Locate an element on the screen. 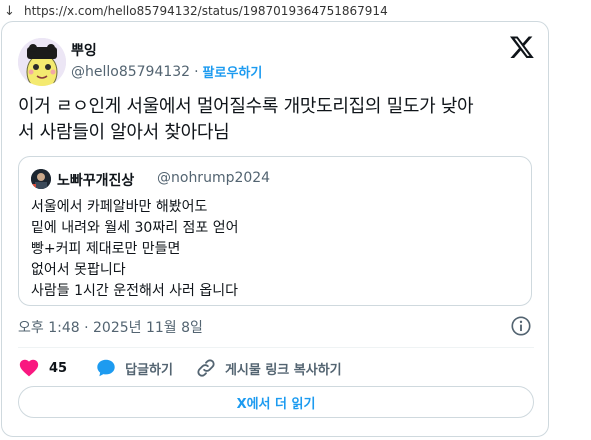 The width and height of the screenshot is (591, 440). download-arrow-icon: ↓ is located at coordinates (10, 11).